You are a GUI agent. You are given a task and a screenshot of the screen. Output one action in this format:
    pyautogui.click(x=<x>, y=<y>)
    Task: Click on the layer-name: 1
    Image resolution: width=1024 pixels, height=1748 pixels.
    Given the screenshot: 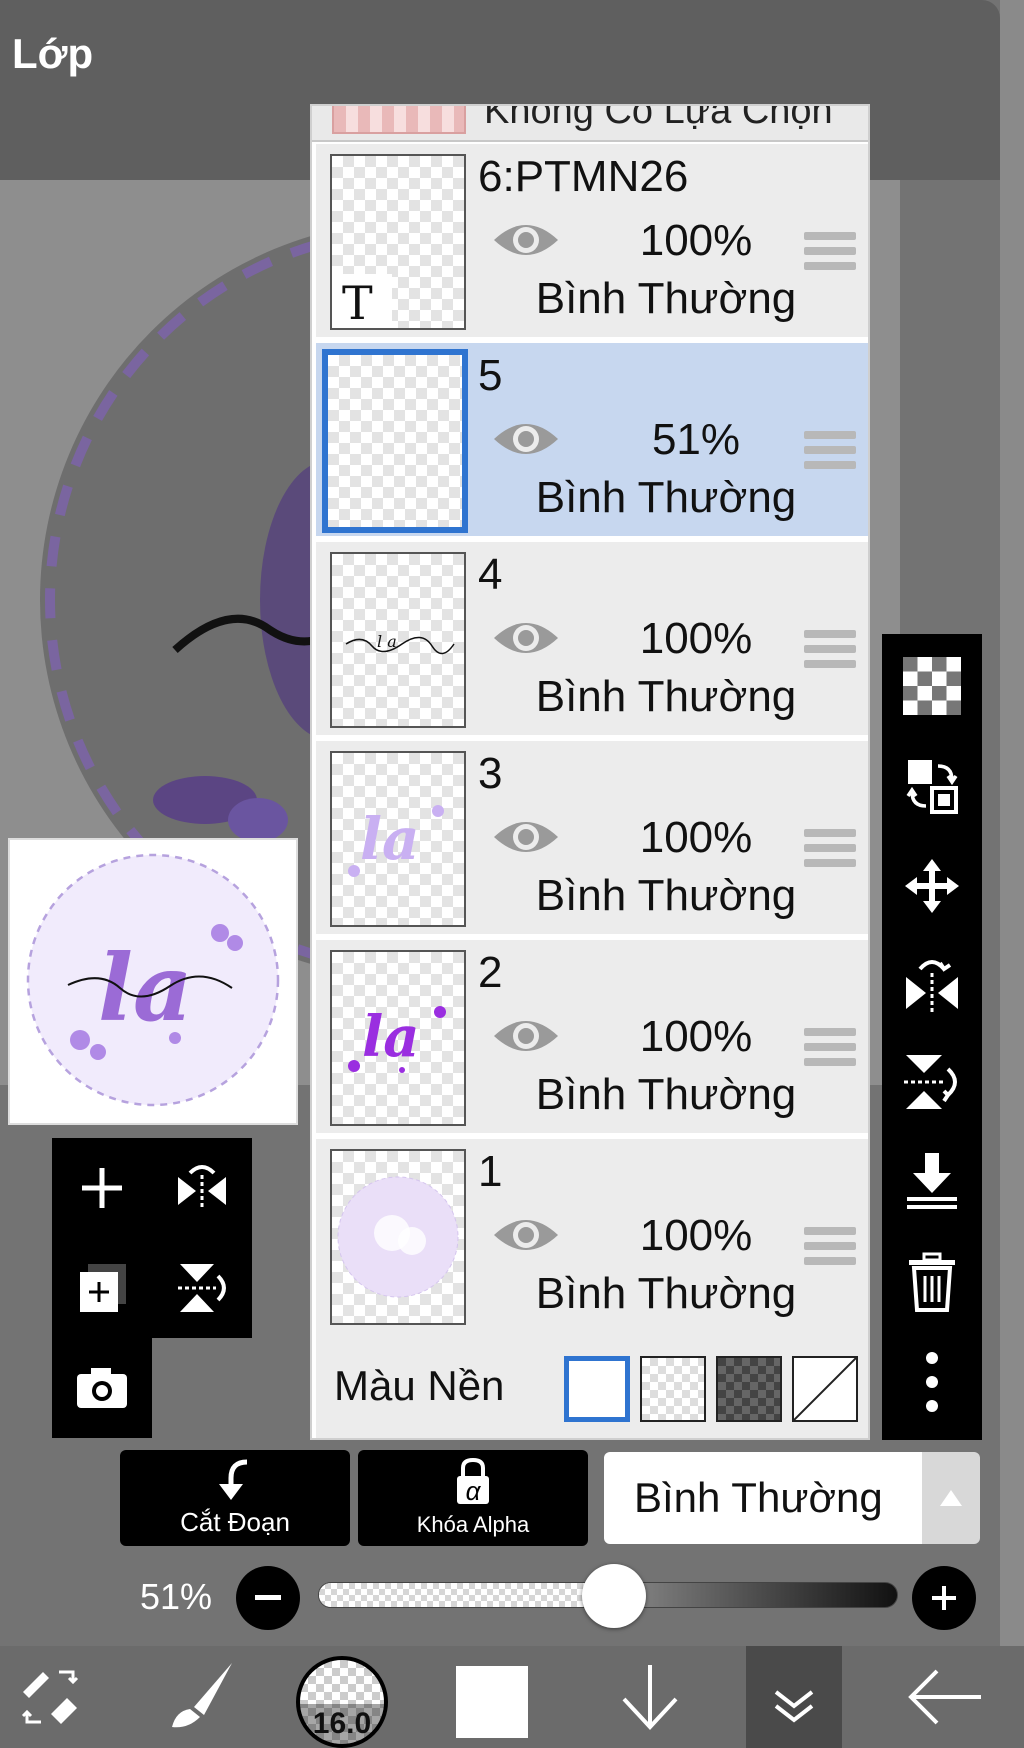 What is the action you would take?
    pyautogui.click(x=490, y=1171)
    